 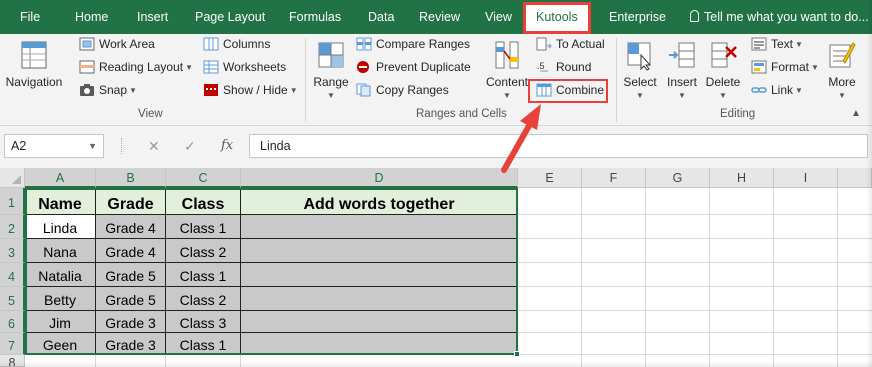 What do you see at coordinates (517, 354) in the screenshot?
I see `fill-handle` at bounding box center [517, 354].